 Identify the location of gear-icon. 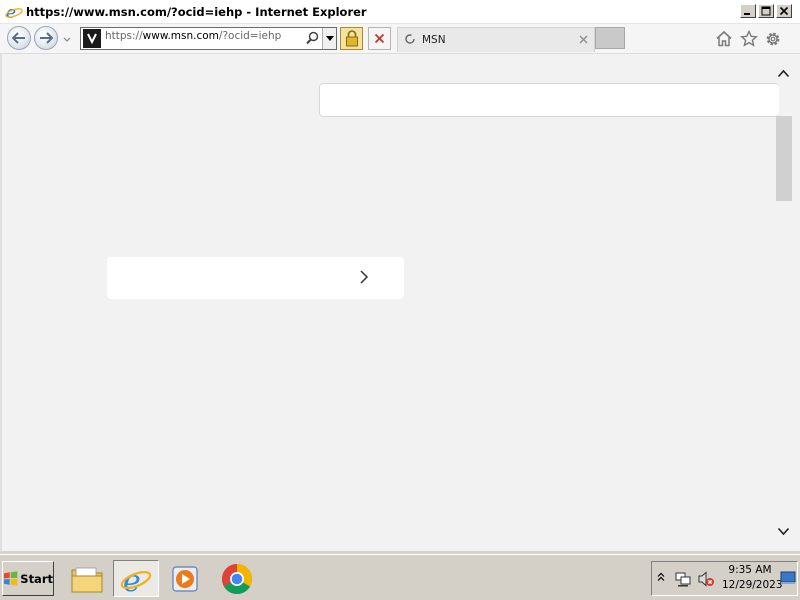
(773, 39).